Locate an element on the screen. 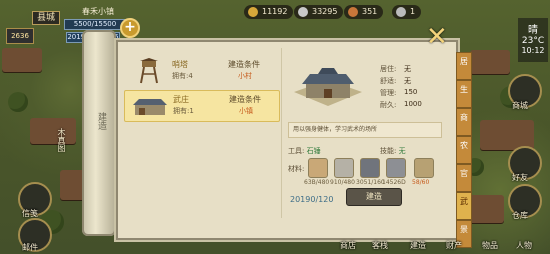 This screenshot has height=254, width=550. skill-requirement: 技能: 无 is located at coordinates (393, 151).